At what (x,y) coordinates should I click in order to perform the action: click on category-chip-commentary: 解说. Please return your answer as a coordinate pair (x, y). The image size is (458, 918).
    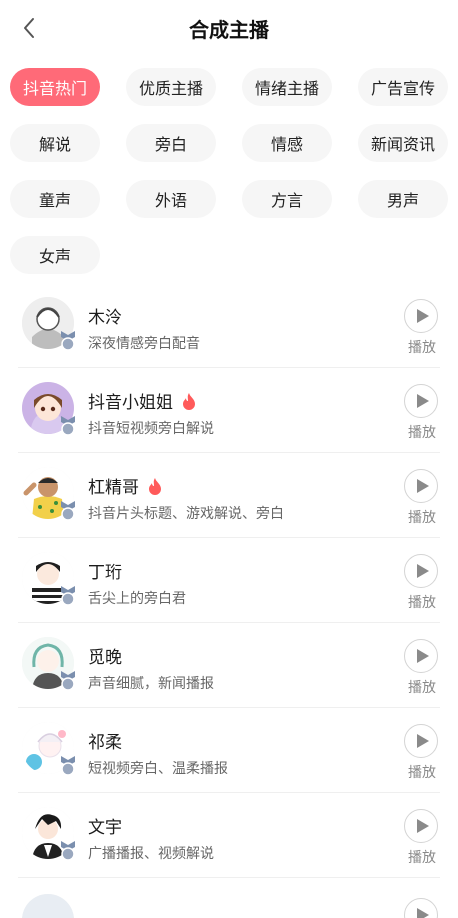
    Looking at the image, I should click on (55, 143).